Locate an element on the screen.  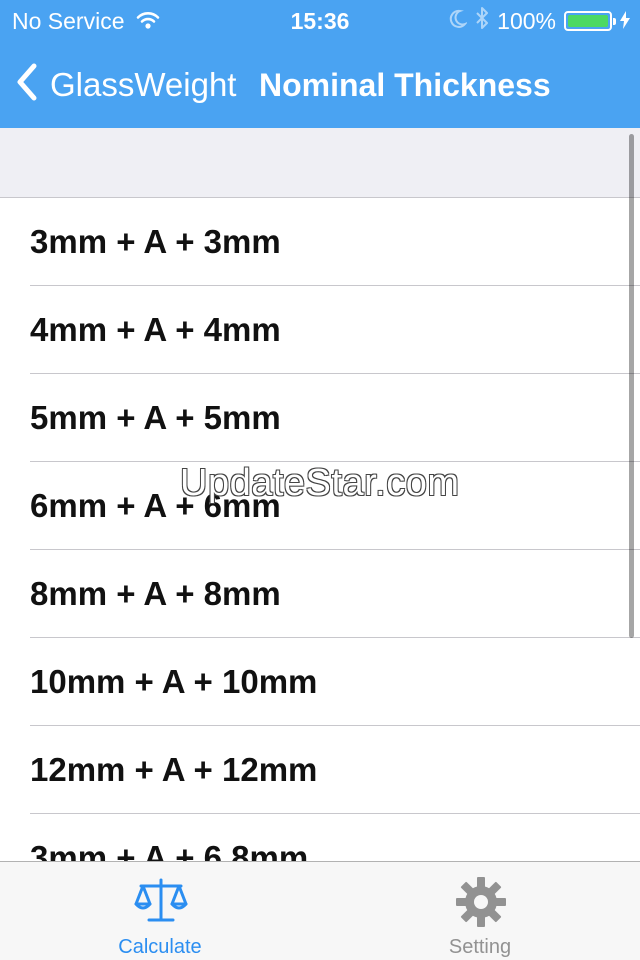
navigation-bar: GlassWeight Nominal Thickness is located at coordinates (320, 84).